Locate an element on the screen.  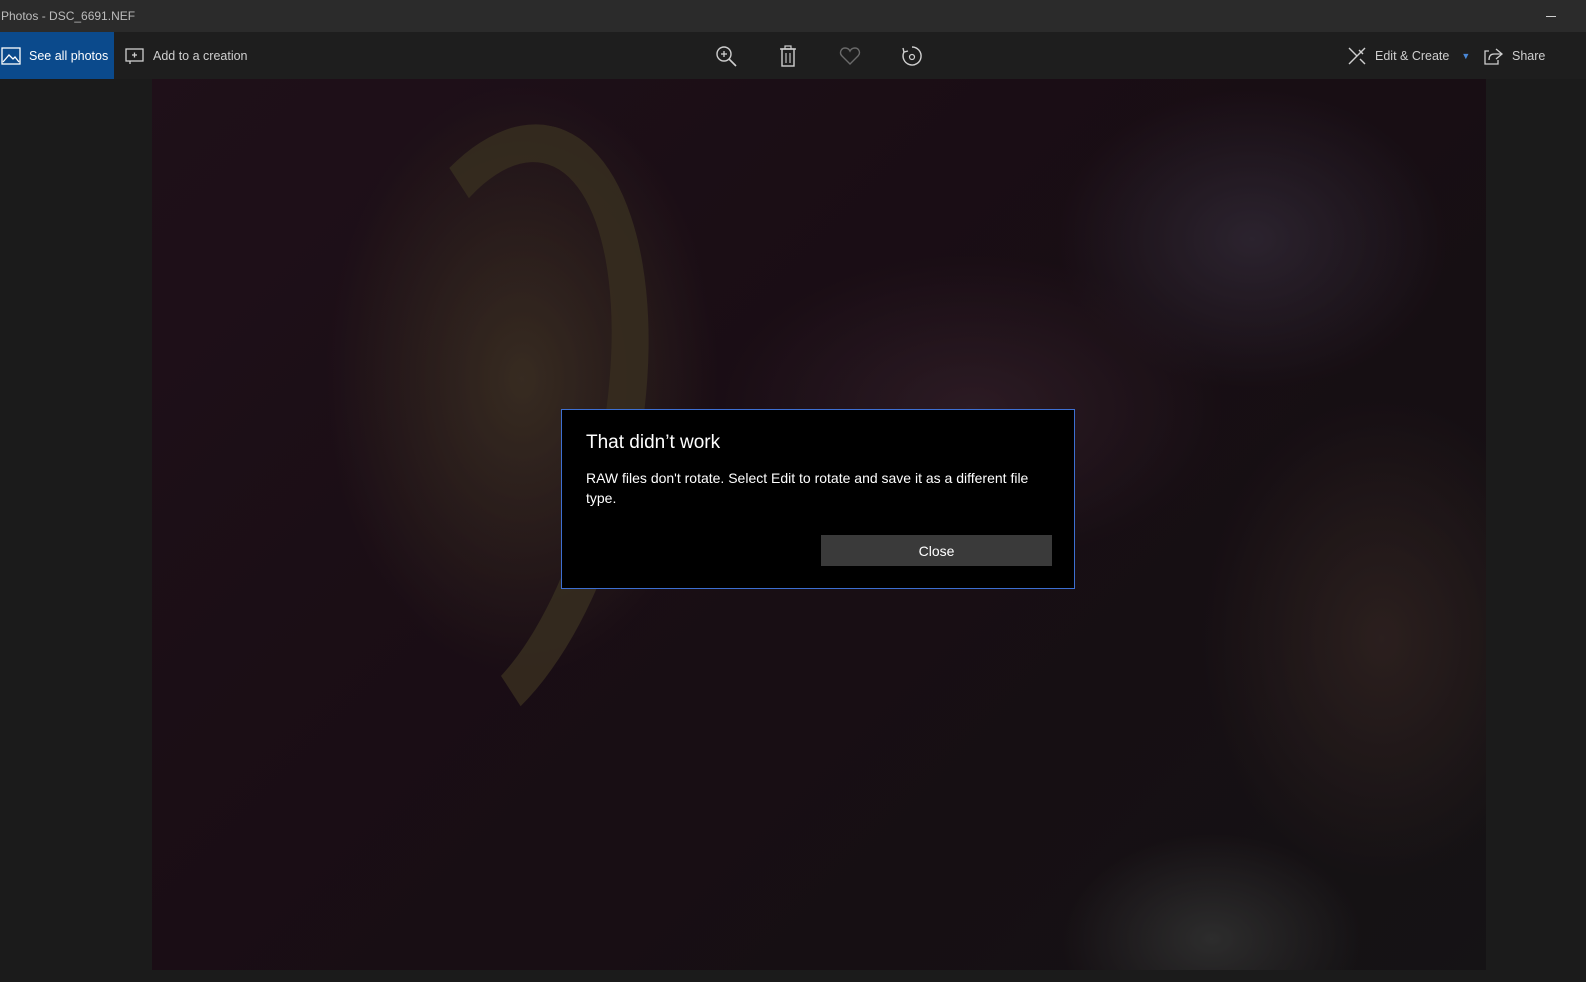
add-to-creation-button: Add to a creation is located at coordinates (186, 55).